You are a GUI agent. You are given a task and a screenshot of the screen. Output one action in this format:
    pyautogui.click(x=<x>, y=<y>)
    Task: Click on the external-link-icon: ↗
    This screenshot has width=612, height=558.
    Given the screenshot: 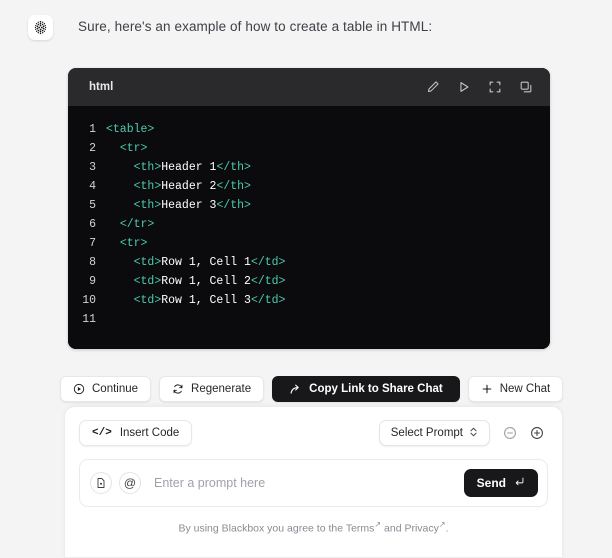 What is the action you would take?
    pyautogui.click(x=442, y=524)
    